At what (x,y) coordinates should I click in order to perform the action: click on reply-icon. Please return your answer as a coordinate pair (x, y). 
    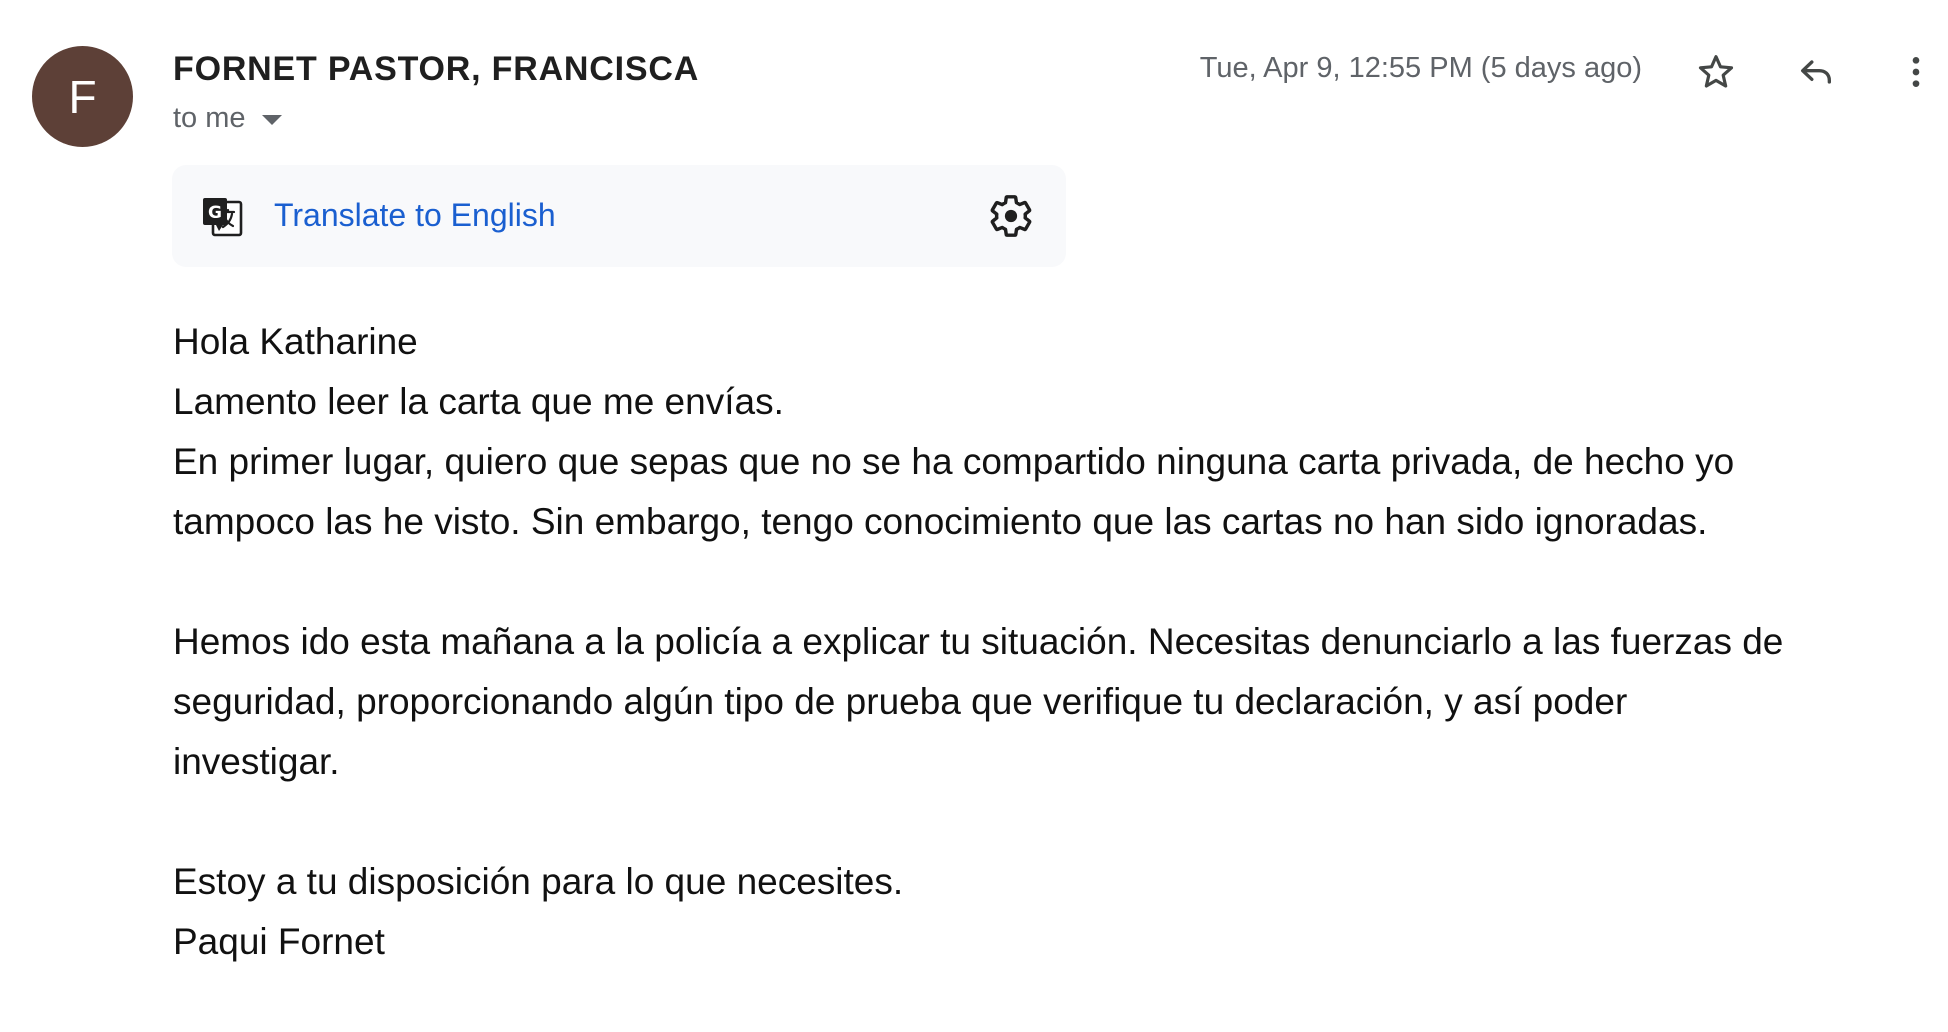
    Looking at the image, I should click on (1816, 72).